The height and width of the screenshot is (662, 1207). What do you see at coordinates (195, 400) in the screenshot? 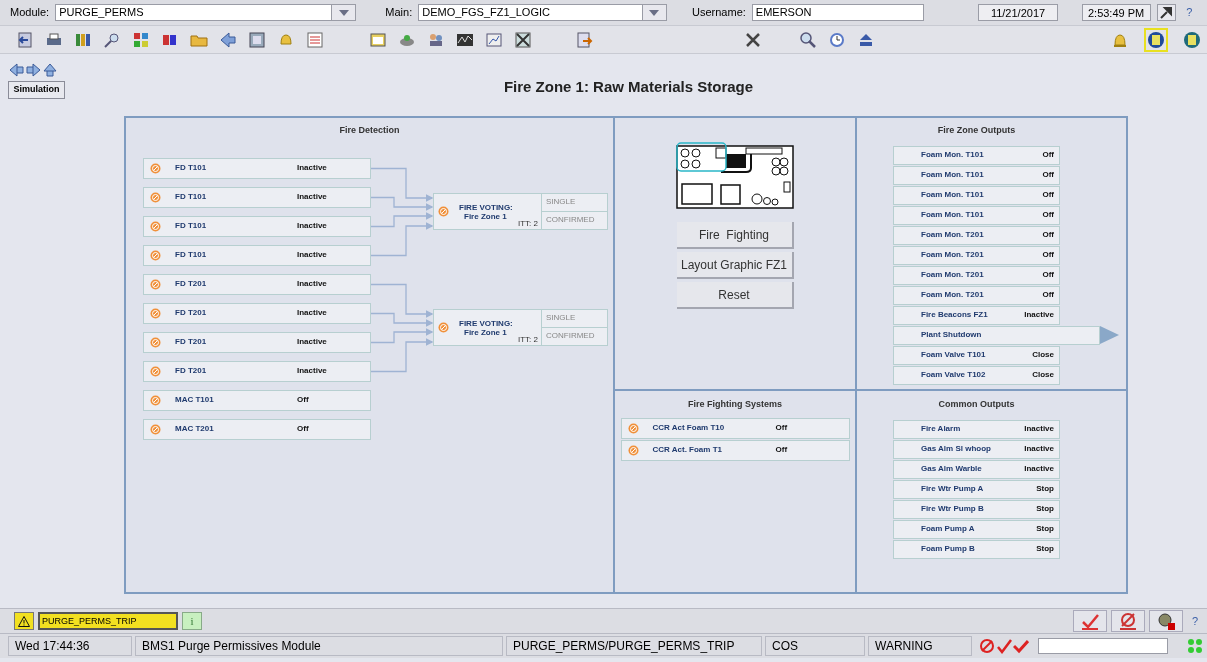
I see `tag-label: MAC T101` at bounding box center [195, 400].